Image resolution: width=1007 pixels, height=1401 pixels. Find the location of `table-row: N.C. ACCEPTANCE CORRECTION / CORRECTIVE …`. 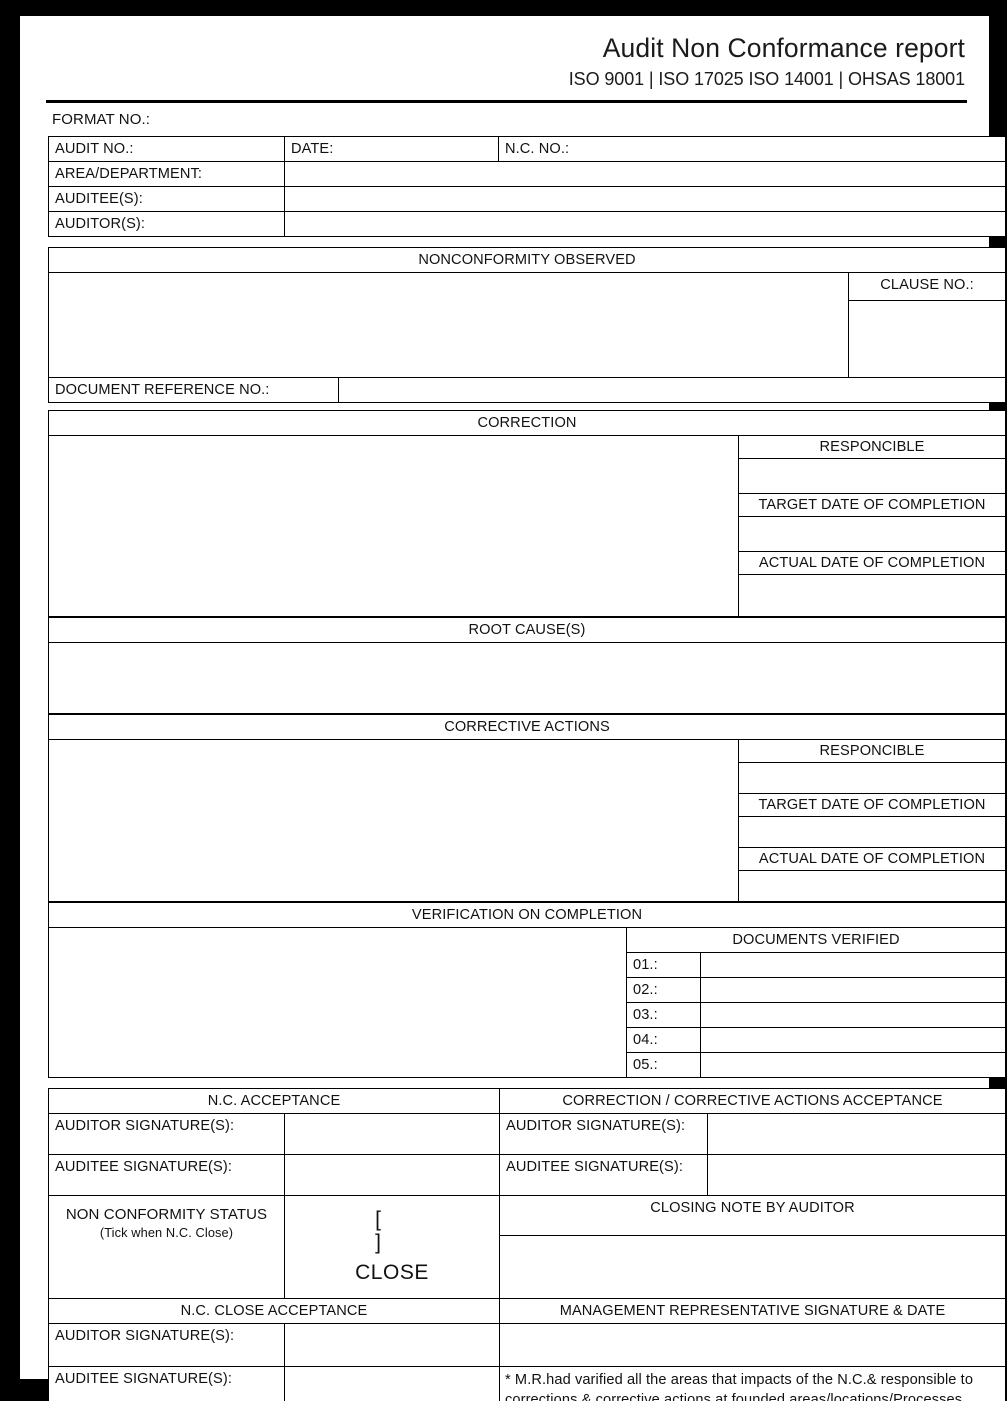

table-row: N.C. ACCEPTANCE CORRECTION / CORRECTIVE … is located at coordinates (527, 1101).